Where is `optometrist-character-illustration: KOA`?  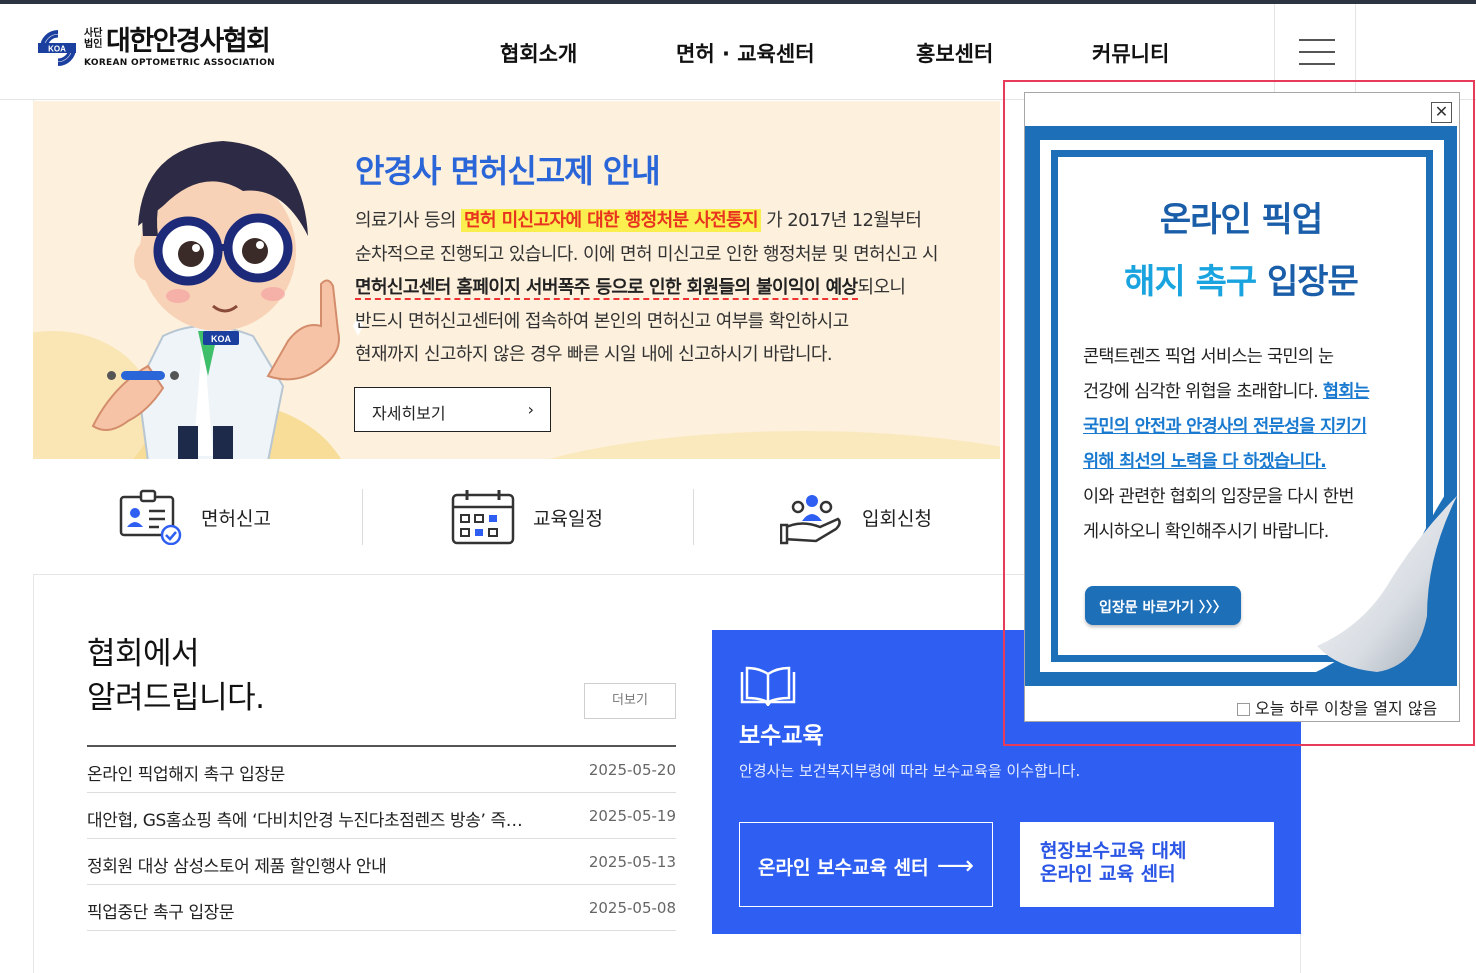 optometrist-character-illustration: KOA is located at coordinates (227, 300).